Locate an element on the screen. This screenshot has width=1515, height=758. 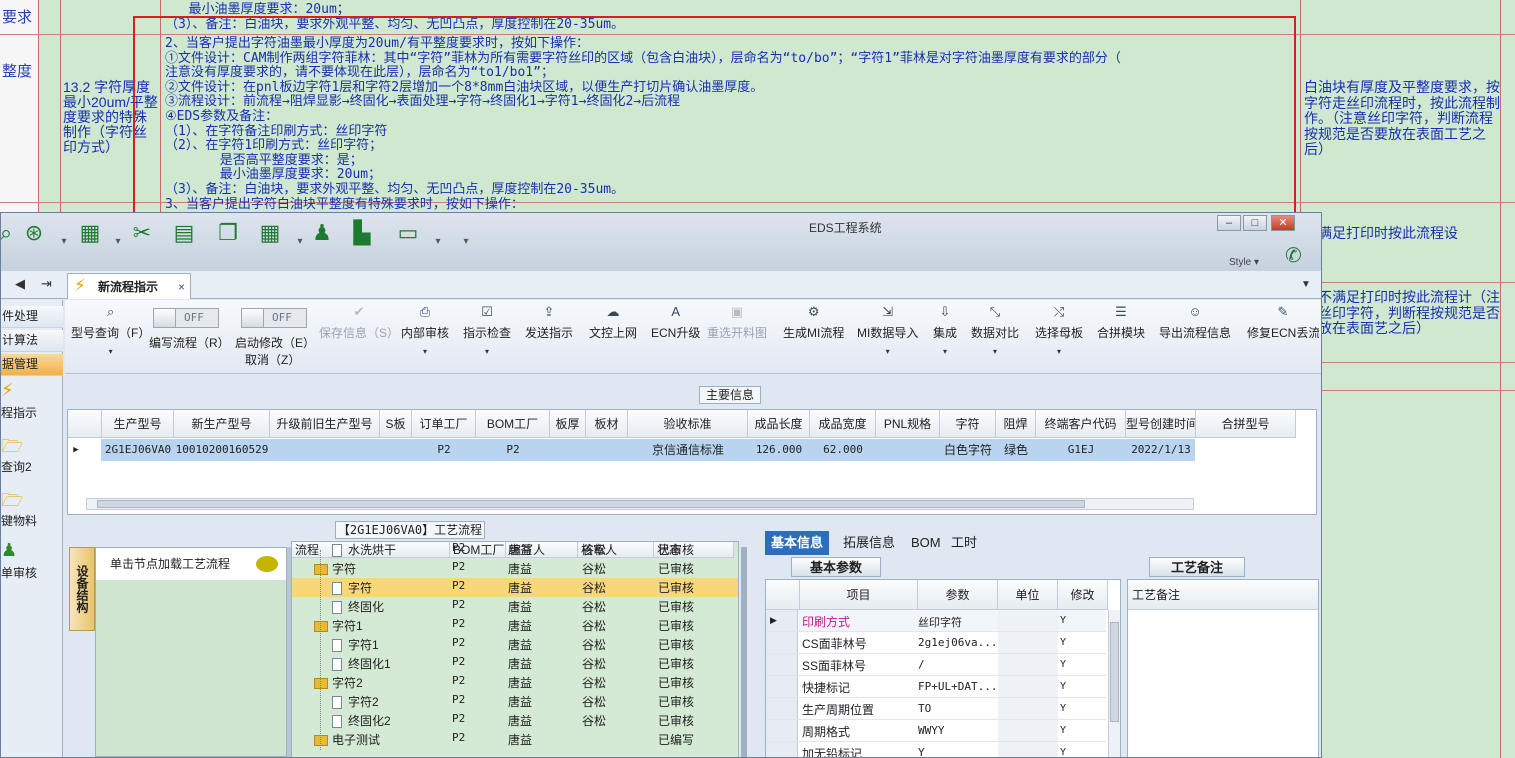
vertical-scrollbar is located at coordinates (1114, 683).